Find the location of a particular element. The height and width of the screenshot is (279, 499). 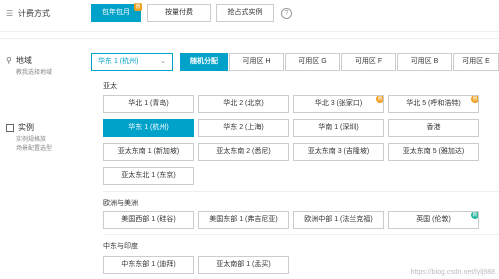

region-button: 中东东部 1 (迪拜) is located at coordinates (148, 265).